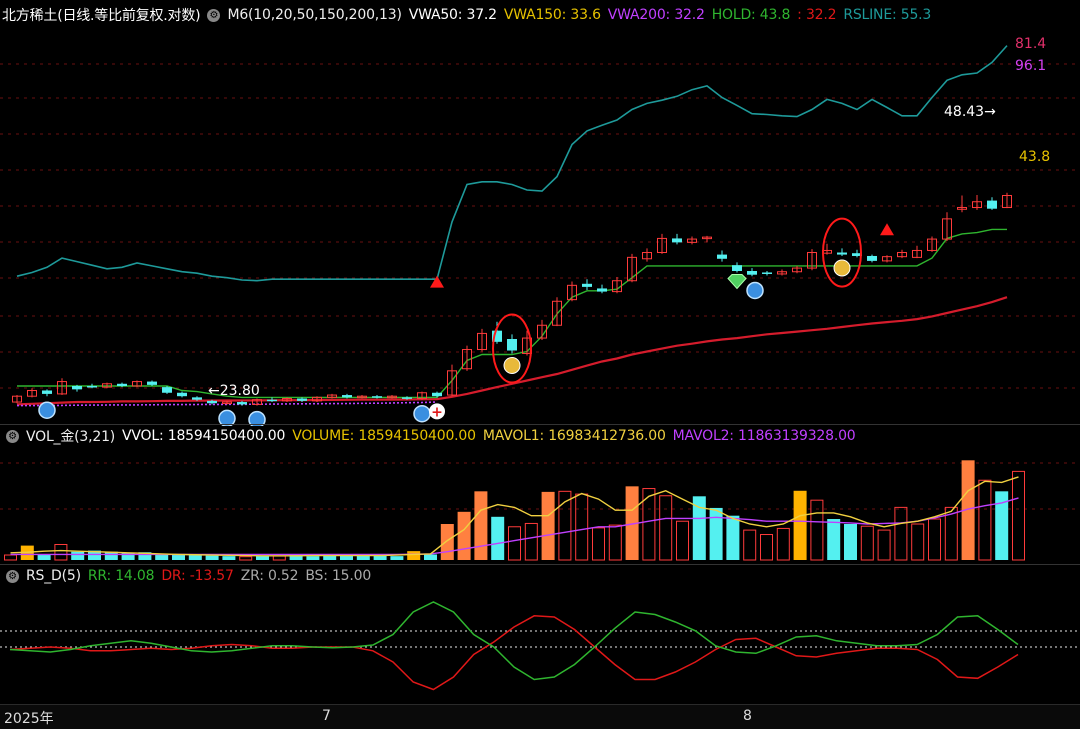 The width and height of the screenshot is (1080, 729). Describe the element at coordinates (964, 112) in the screenshot. I see `high-price-value: 48.43` at that location.